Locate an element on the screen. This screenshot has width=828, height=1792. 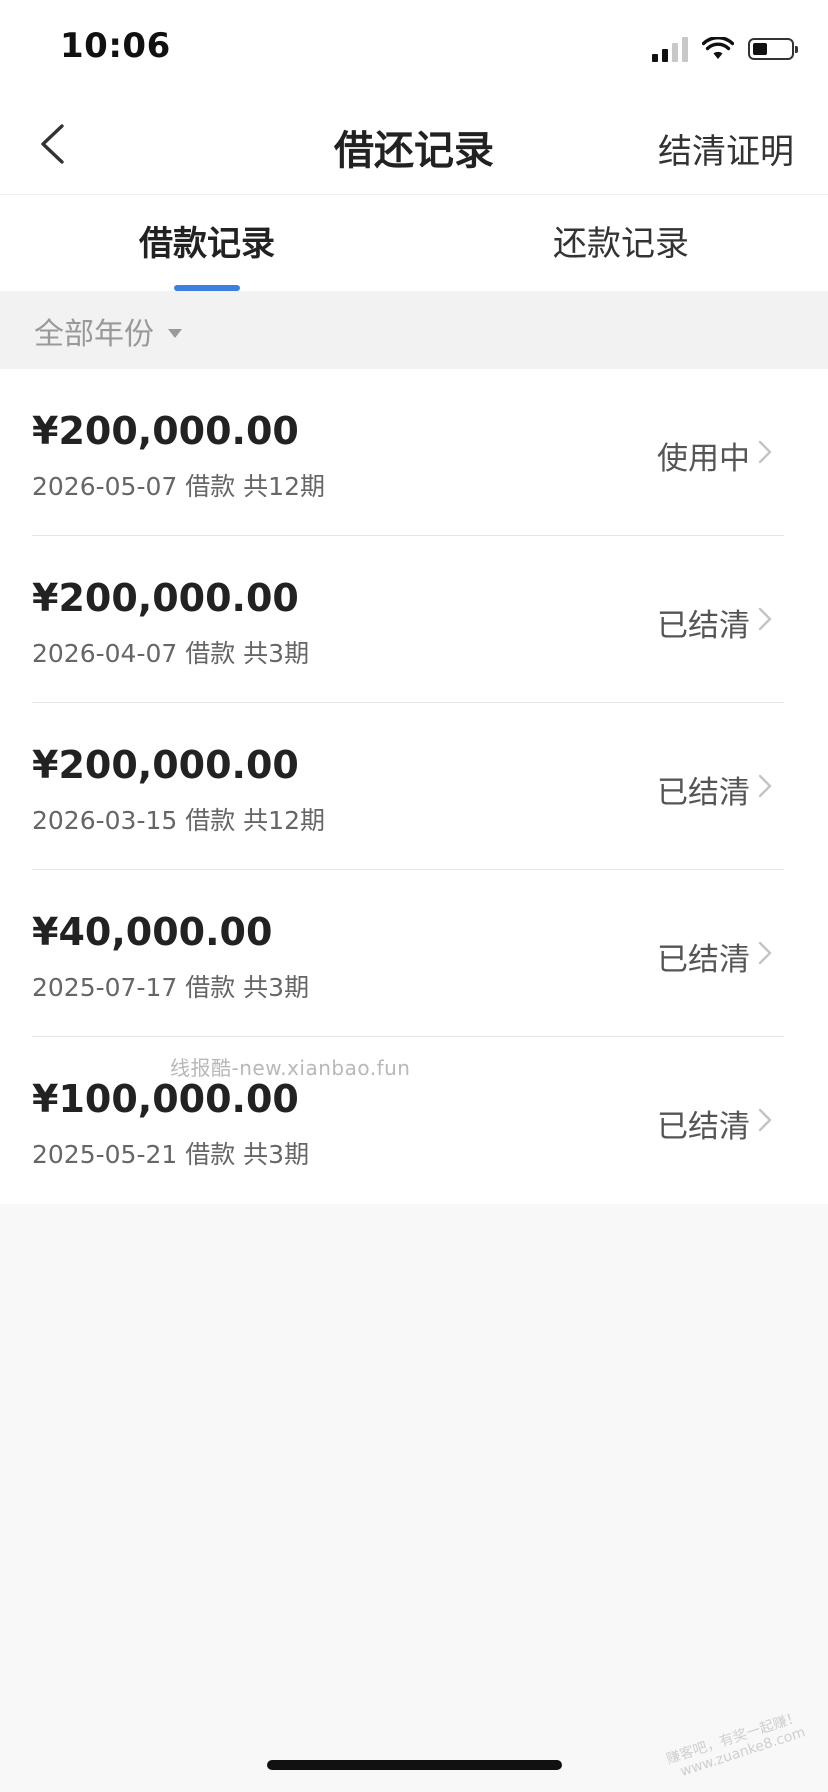
loan-amount: ¥40,000.00 is located at coordinates (152, 932).